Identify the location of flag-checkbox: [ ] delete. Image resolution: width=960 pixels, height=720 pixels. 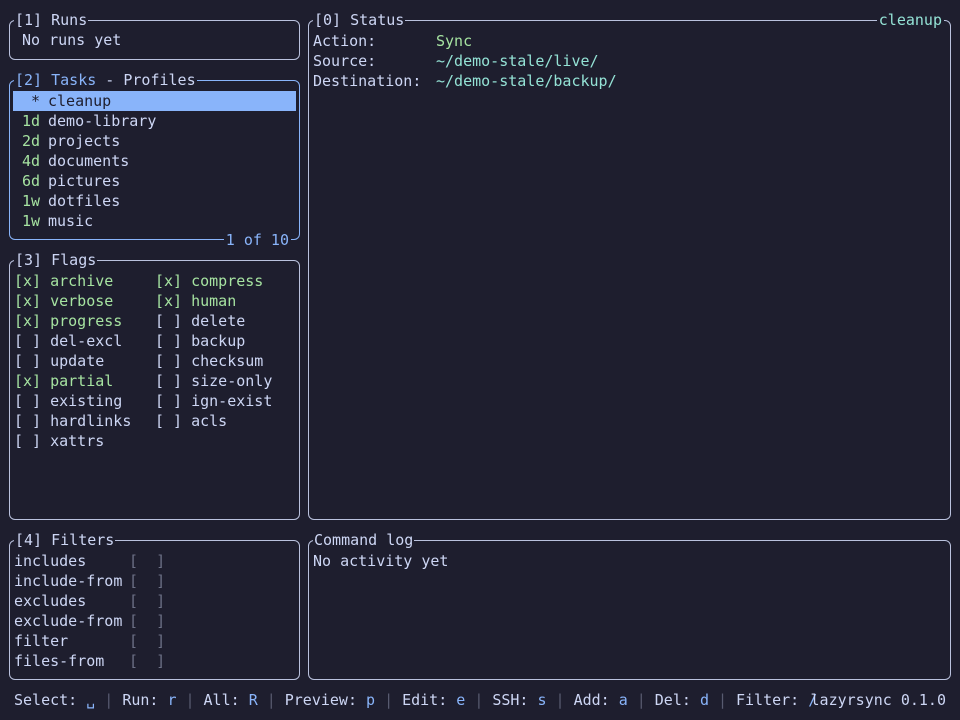
(200, 321).